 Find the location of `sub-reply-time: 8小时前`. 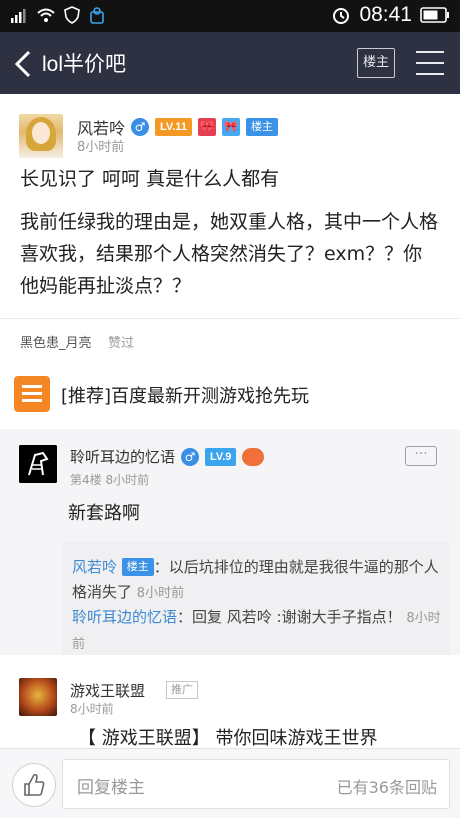

sub-reply-time: 8小时前 is located at coordinates (160, 593).